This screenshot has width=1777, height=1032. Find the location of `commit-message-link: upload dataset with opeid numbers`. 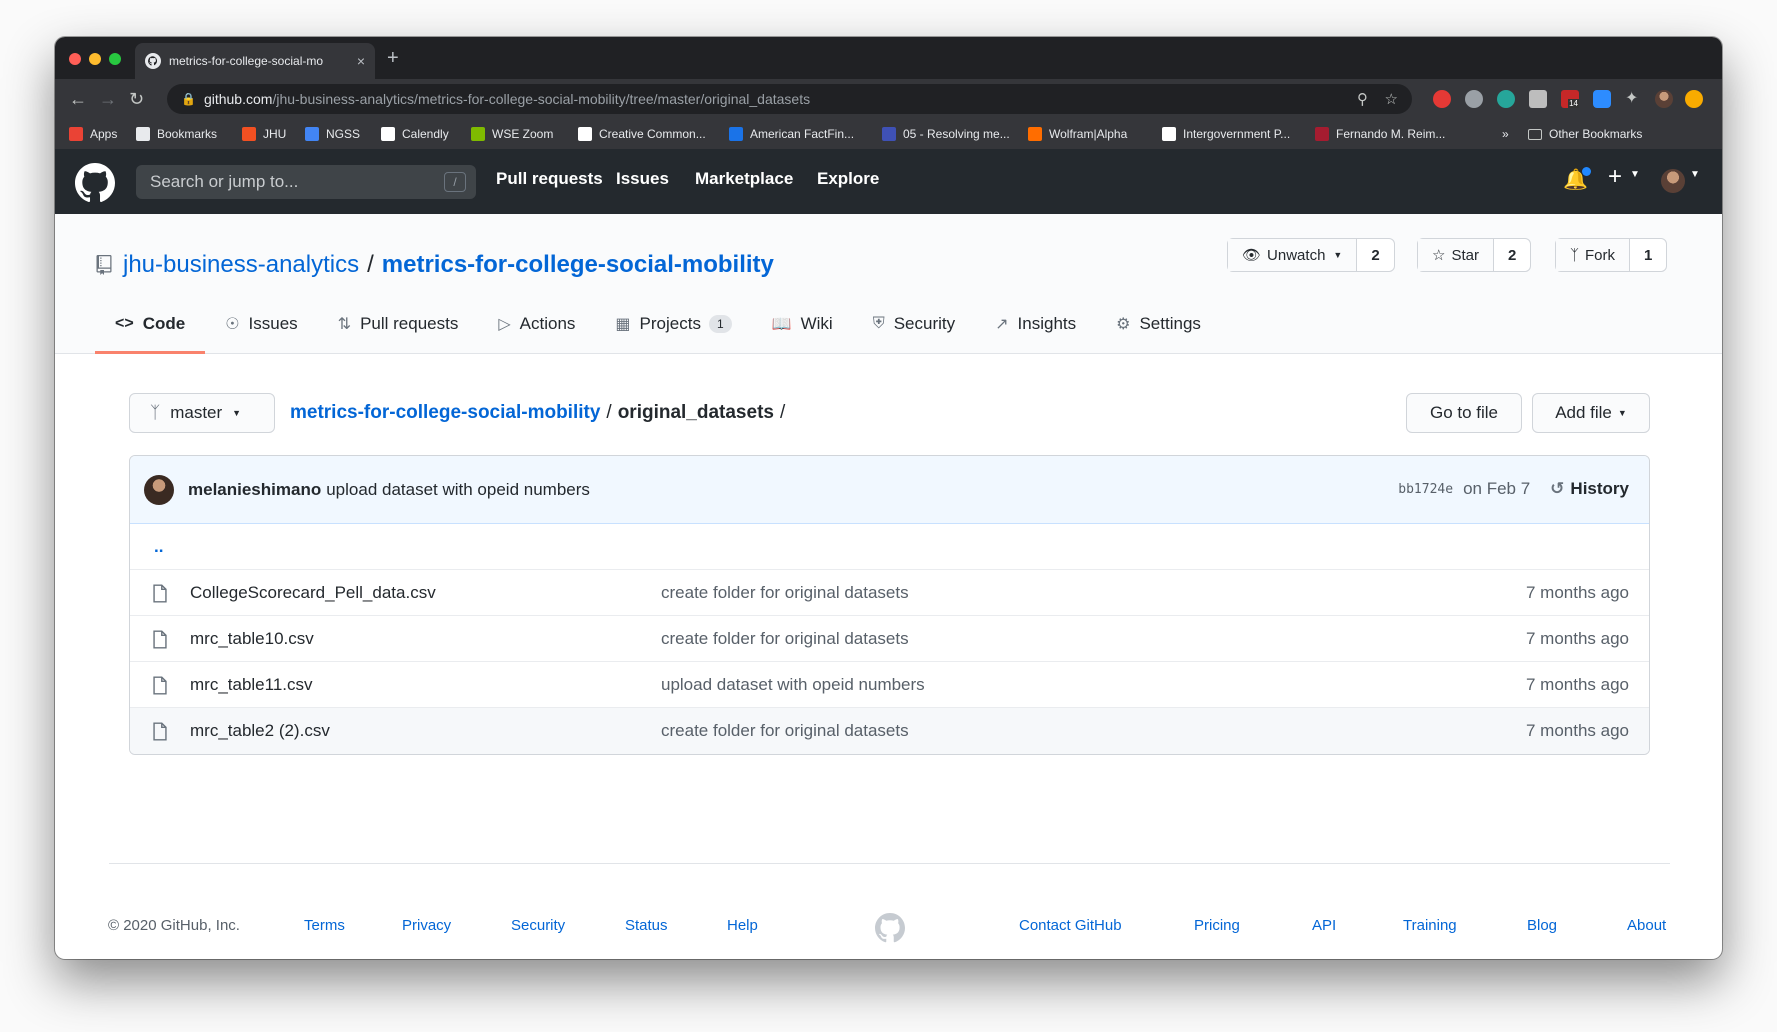

commit-message-link: upload dataset with opeid numbers is located at coordinates (458, 490).